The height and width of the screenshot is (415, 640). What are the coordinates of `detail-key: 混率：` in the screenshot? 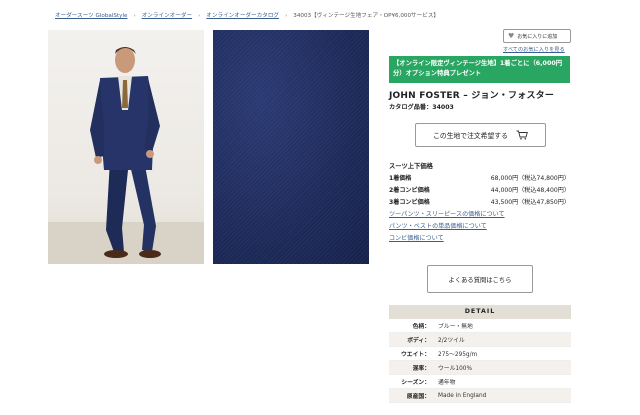 It's located at (421, 369).